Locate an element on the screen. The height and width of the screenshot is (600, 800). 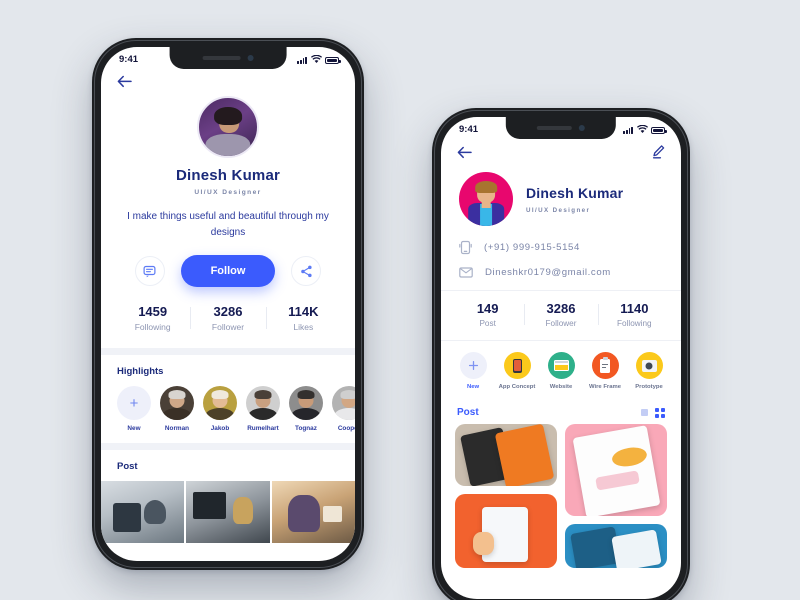
category-label: New is located at coordinates (473, 387).